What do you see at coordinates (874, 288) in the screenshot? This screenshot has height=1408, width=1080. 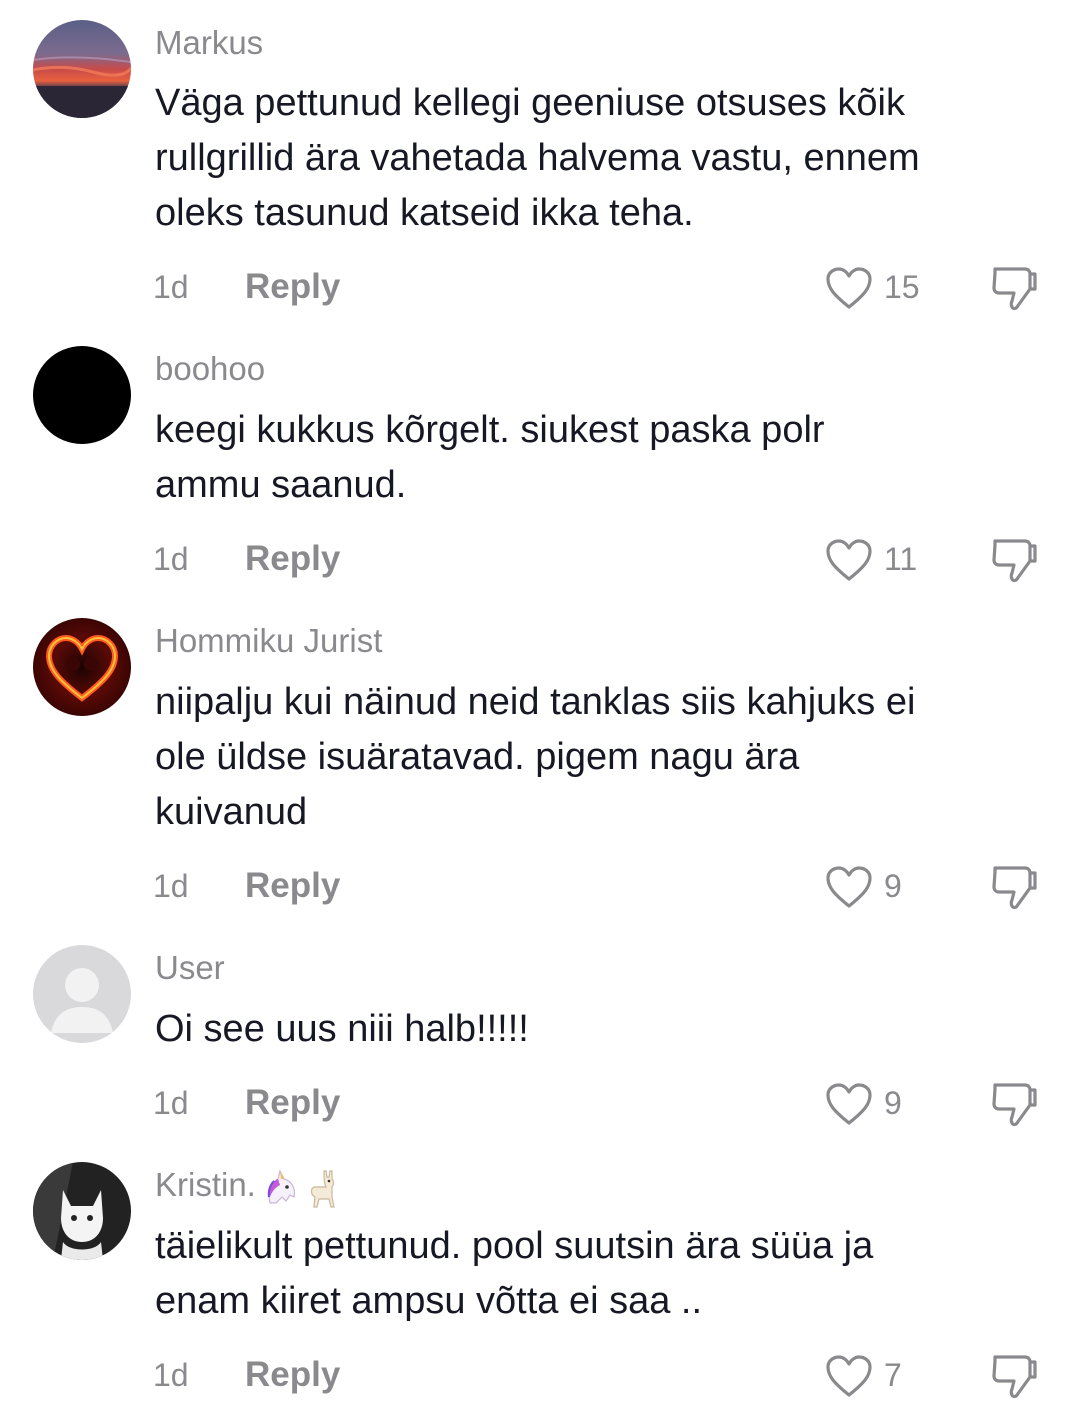 I see `like-button: 15` at bounding box center [874, 288].